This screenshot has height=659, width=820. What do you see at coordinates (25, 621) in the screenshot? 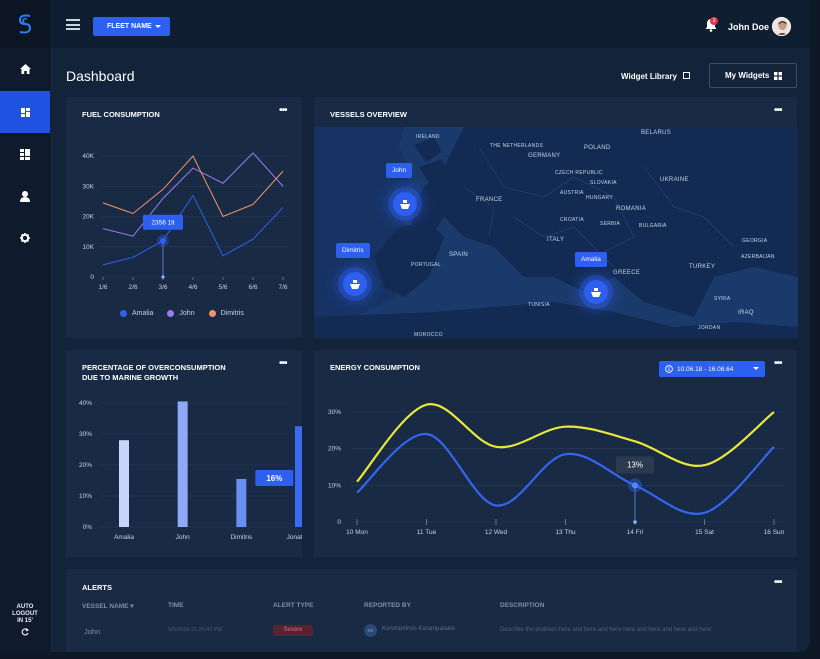
I see `auto-logout-label: AUTO LOGOUT IN 15'` at bounding box center [25, 621].